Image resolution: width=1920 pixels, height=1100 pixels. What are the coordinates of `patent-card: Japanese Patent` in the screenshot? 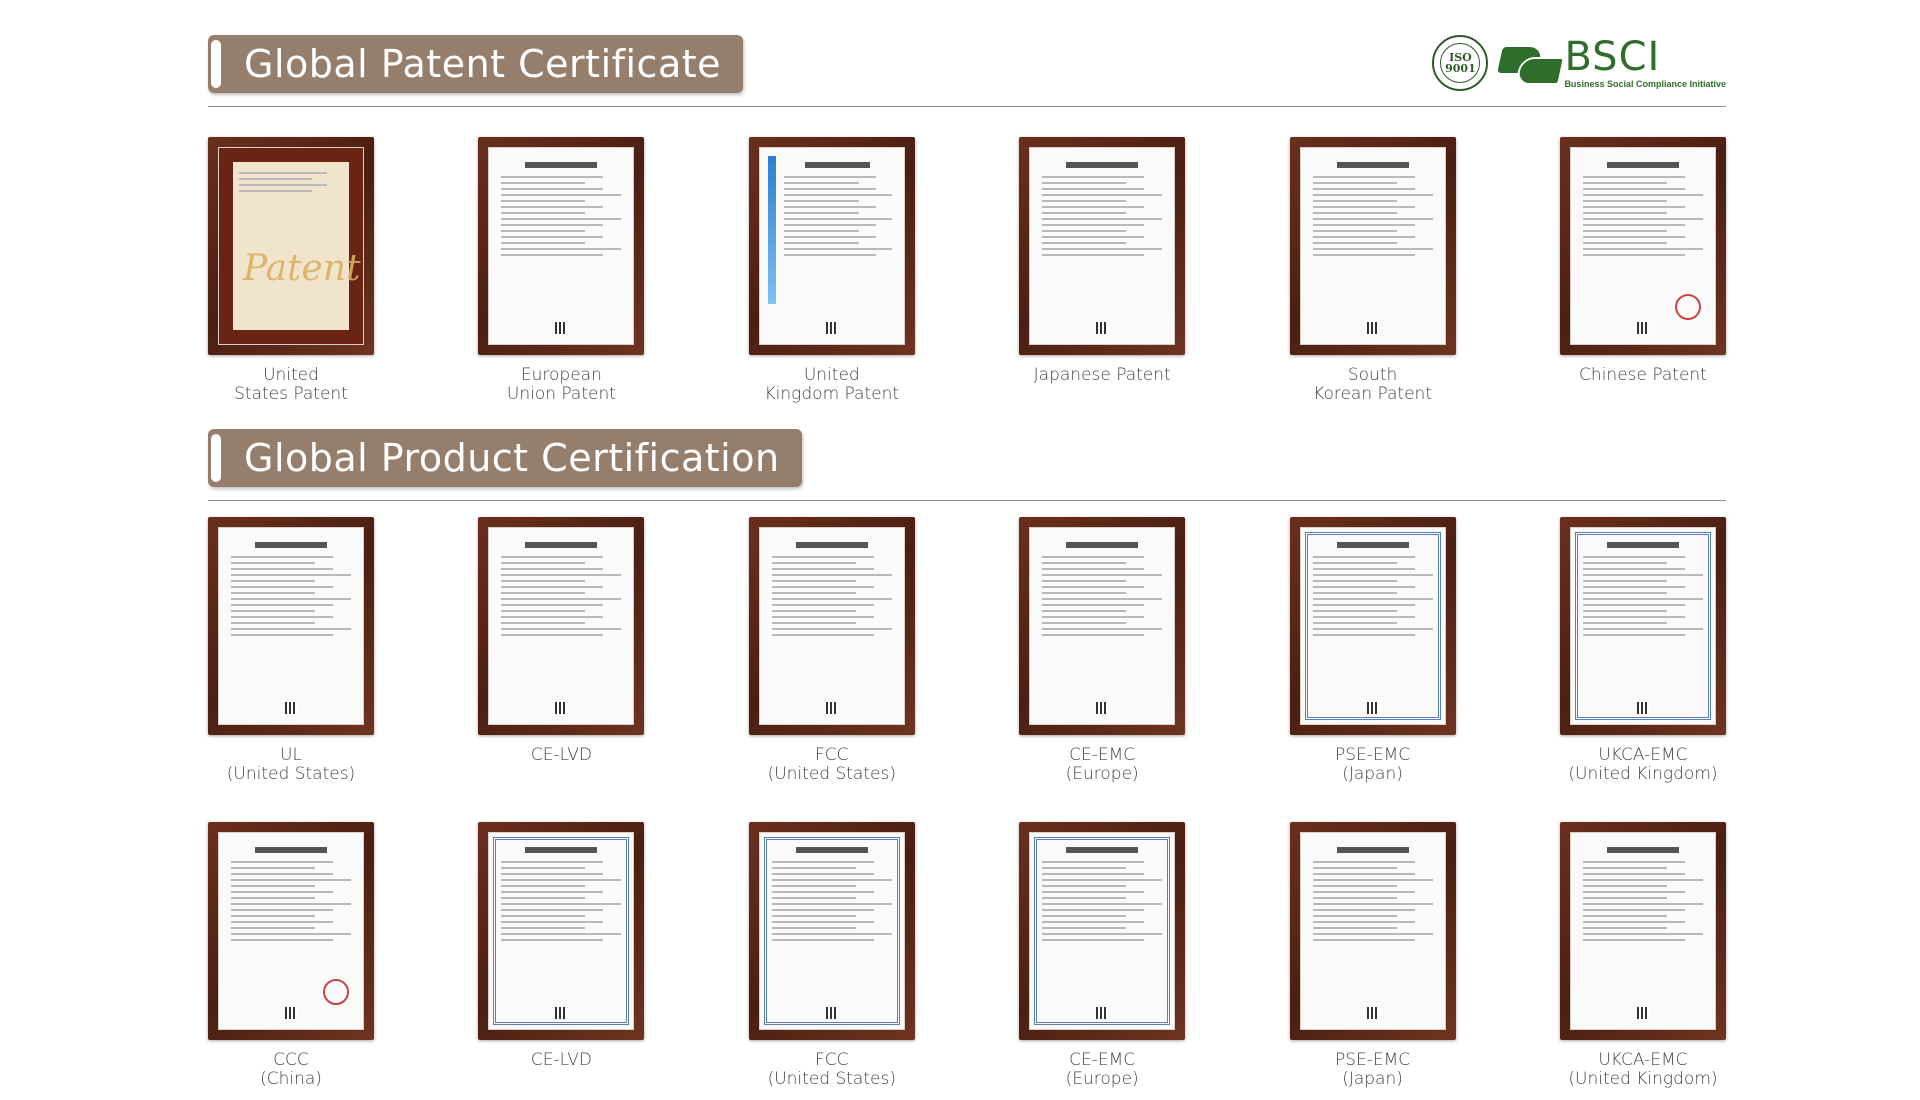 It's located at (1102, 270).